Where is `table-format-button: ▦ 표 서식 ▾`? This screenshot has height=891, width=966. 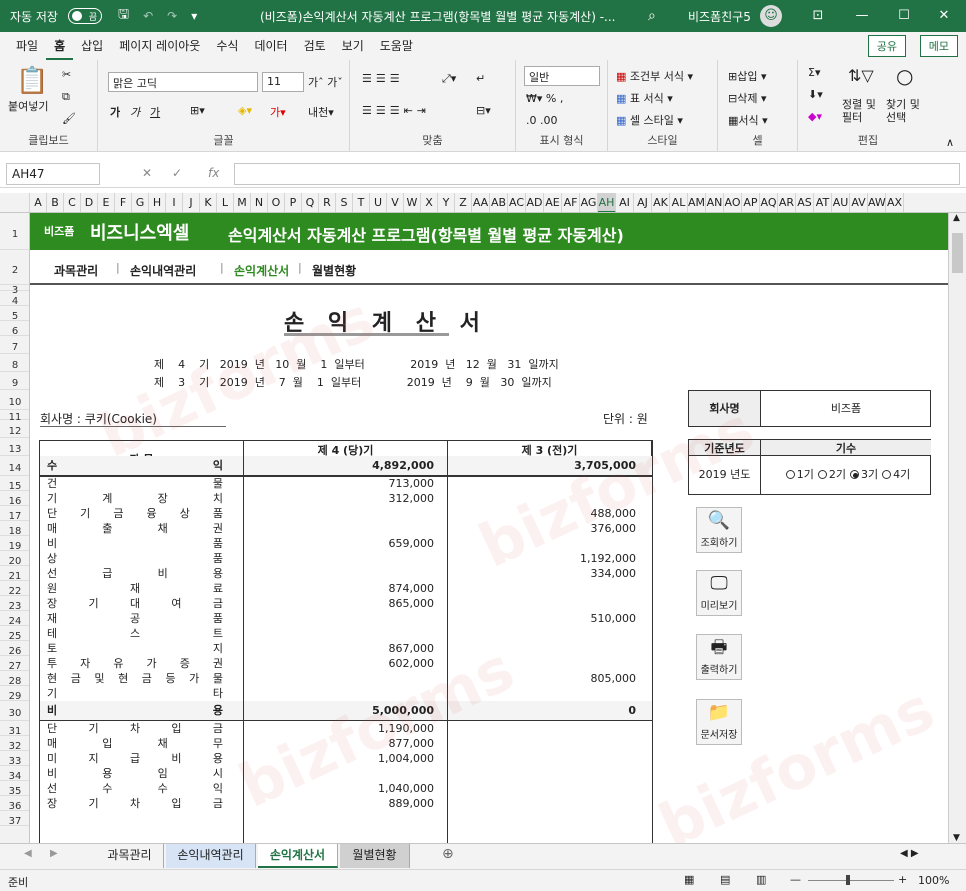
table-format-button: ▦ 표 서식 ▾ is located at coordinates (644, 98).